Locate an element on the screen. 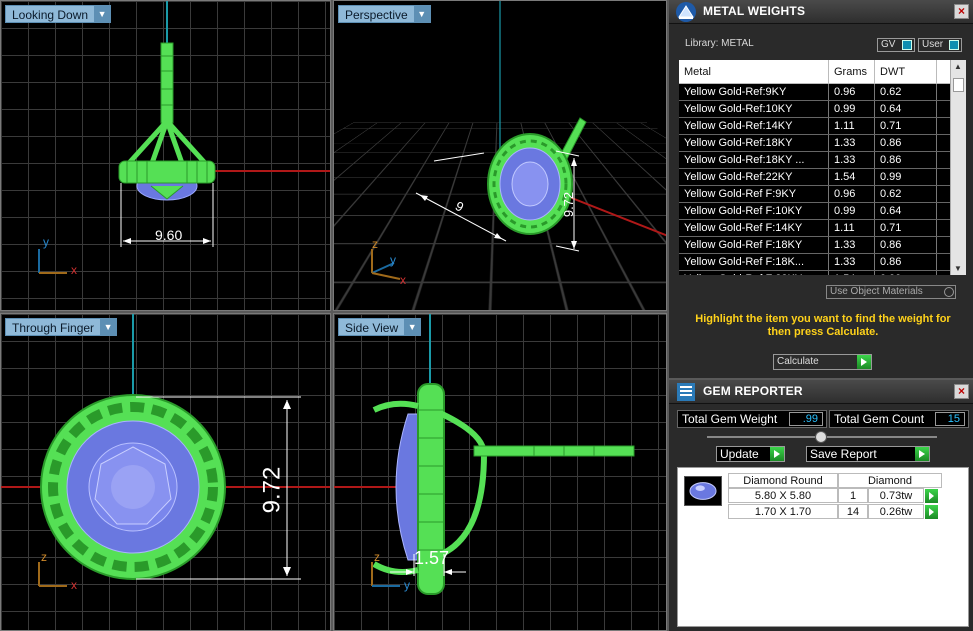  panel-titlebar: GEM REPORTER × is located at coordinates (821, 392).